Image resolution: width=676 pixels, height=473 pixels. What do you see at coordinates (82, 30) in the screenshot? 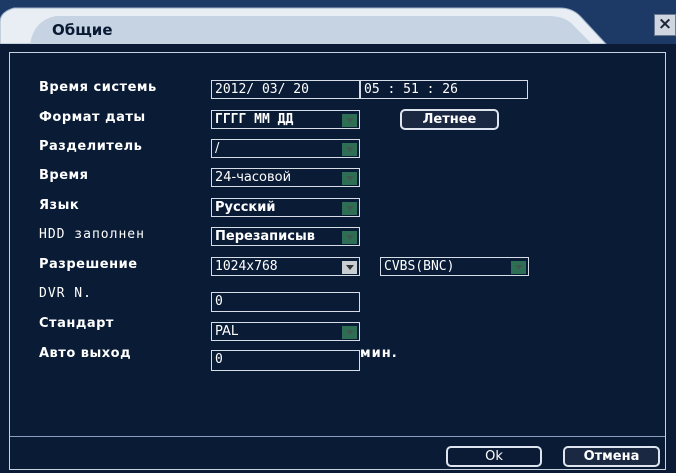
I see `dialog-title: Общие` at bounding box center [82, 30].